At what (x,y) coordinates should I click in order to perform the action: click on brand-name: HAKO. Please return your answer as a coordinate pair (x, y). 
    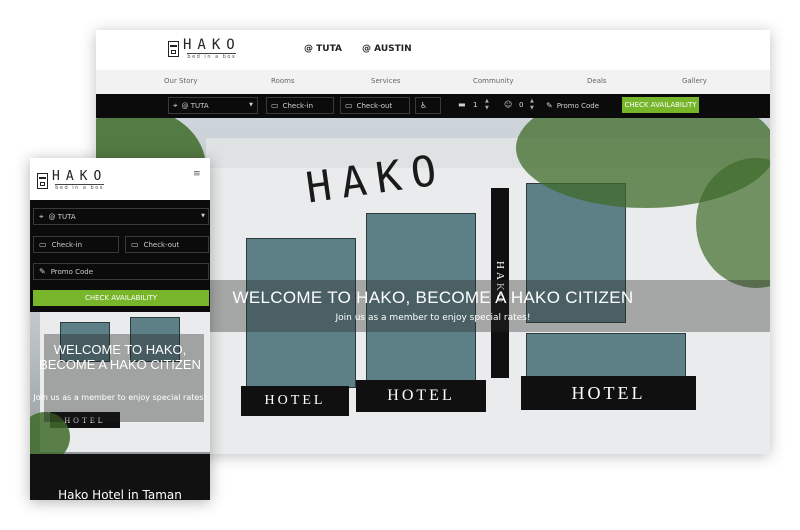
    Looking at the image, I should click on (212, 45).